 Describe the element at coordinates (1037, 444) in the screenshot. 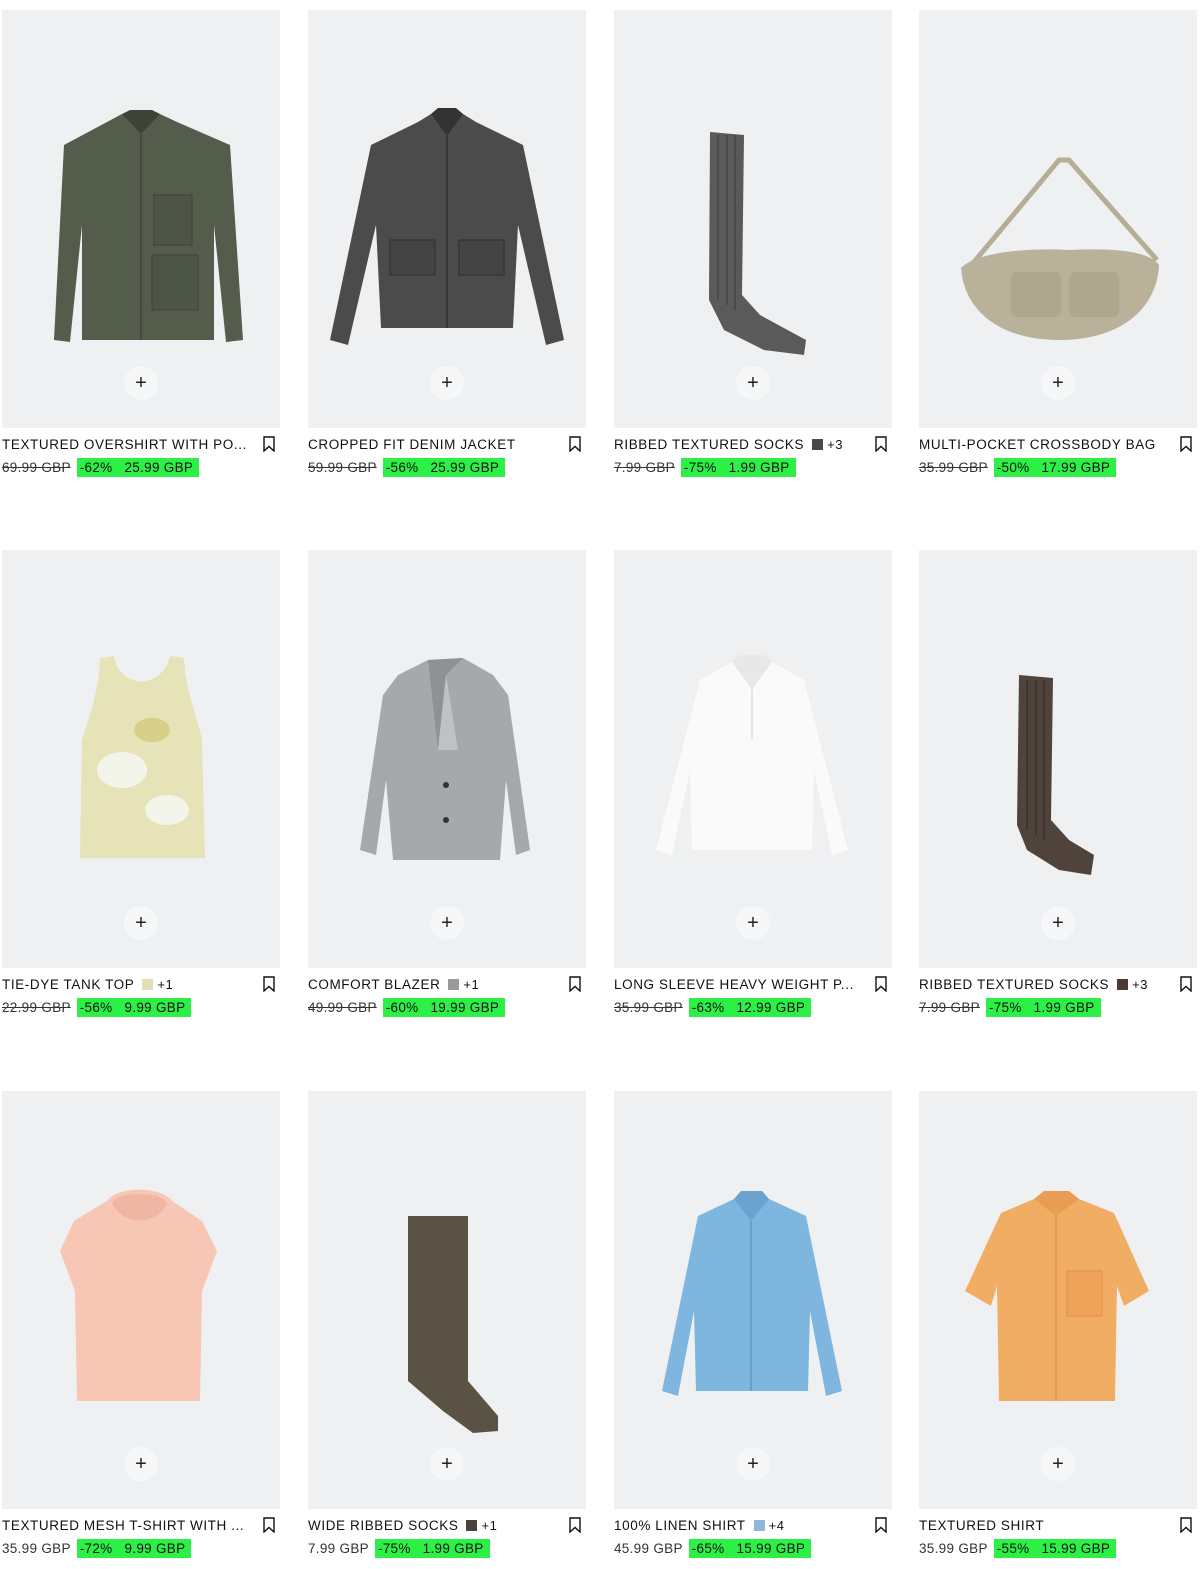

I see `product-name: MULTI-POCKET CROSSBODY BAG` at that location.